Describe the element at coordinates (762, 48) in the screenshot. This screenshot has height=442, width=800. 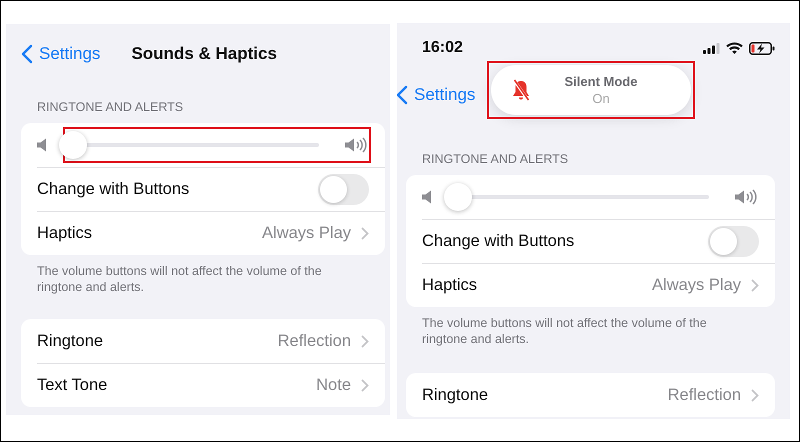
I see `battery-charging-icon` at that location.